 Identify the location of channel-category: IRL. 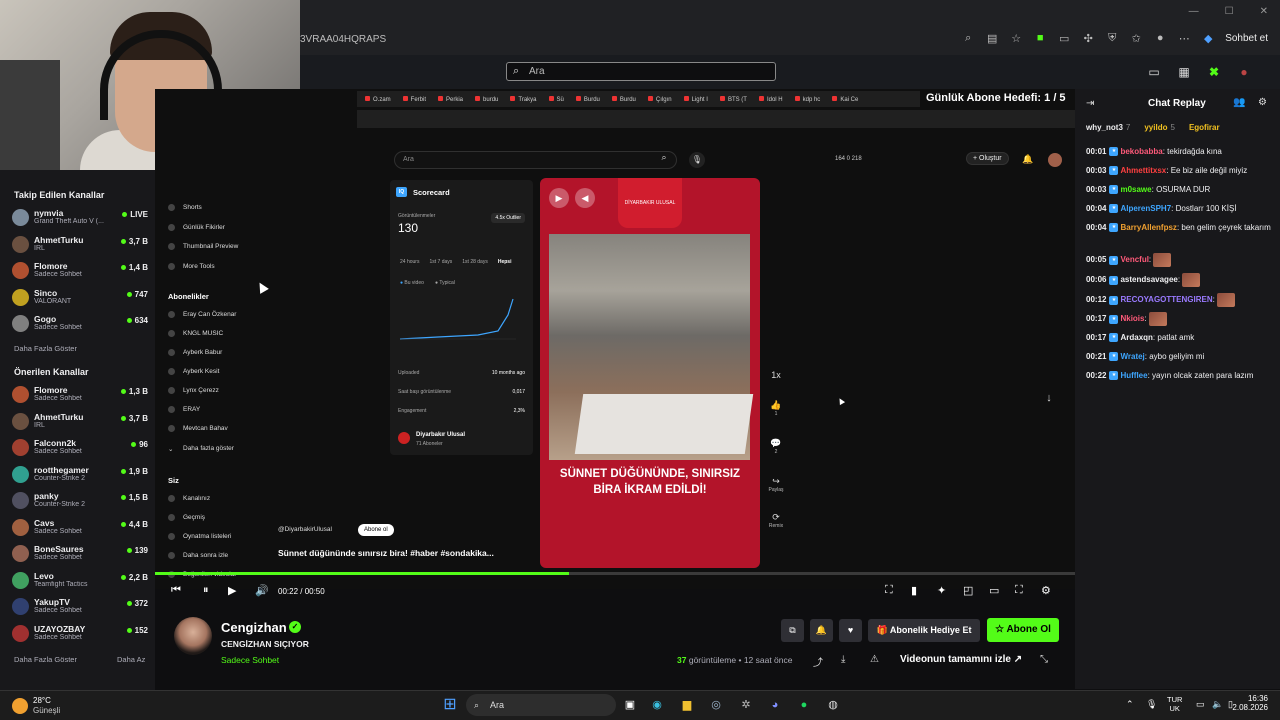
(39, 248).